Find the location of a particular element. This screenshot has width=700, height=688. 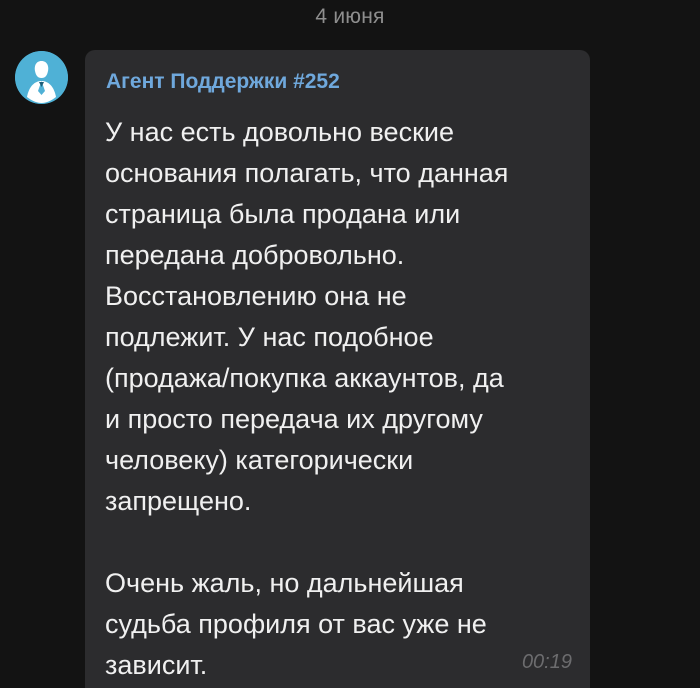

message-timestamp: 00:19 is located at coordinates (546, 662).